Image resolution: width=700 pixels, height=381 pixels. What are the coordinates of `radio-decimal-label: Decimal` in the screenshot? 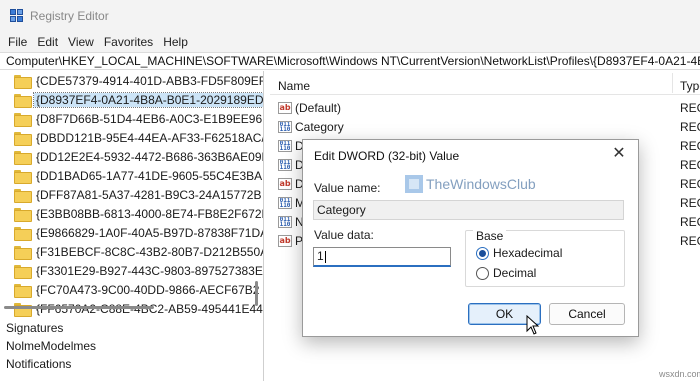 It's located at (515, 273).